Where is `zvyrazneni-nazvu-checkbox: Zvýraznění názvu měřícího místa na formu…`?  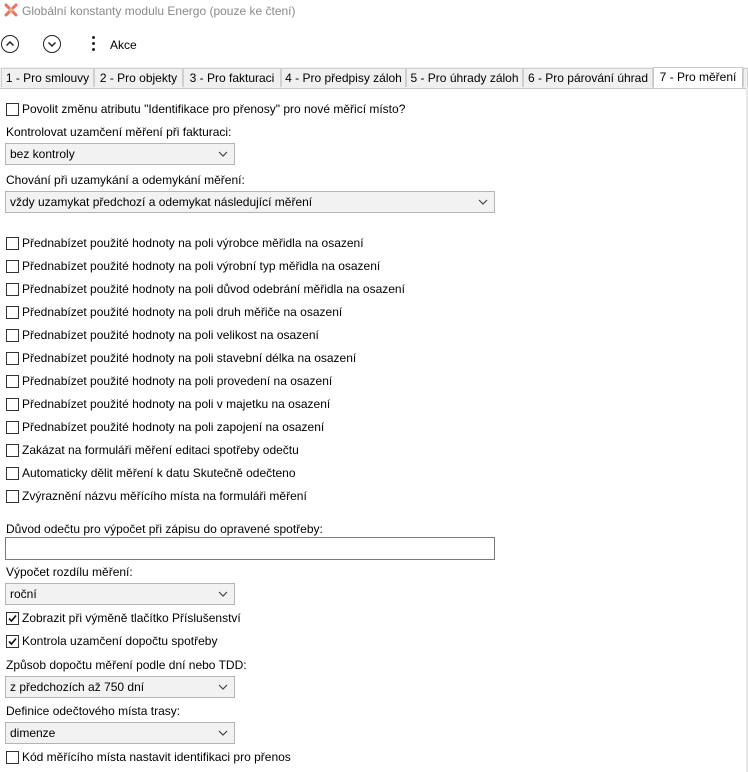
zvyrazneni-nazvu-checkbox: Zvýraznění názvu měřícího místa na formu… is located at coordinates (156, 496).